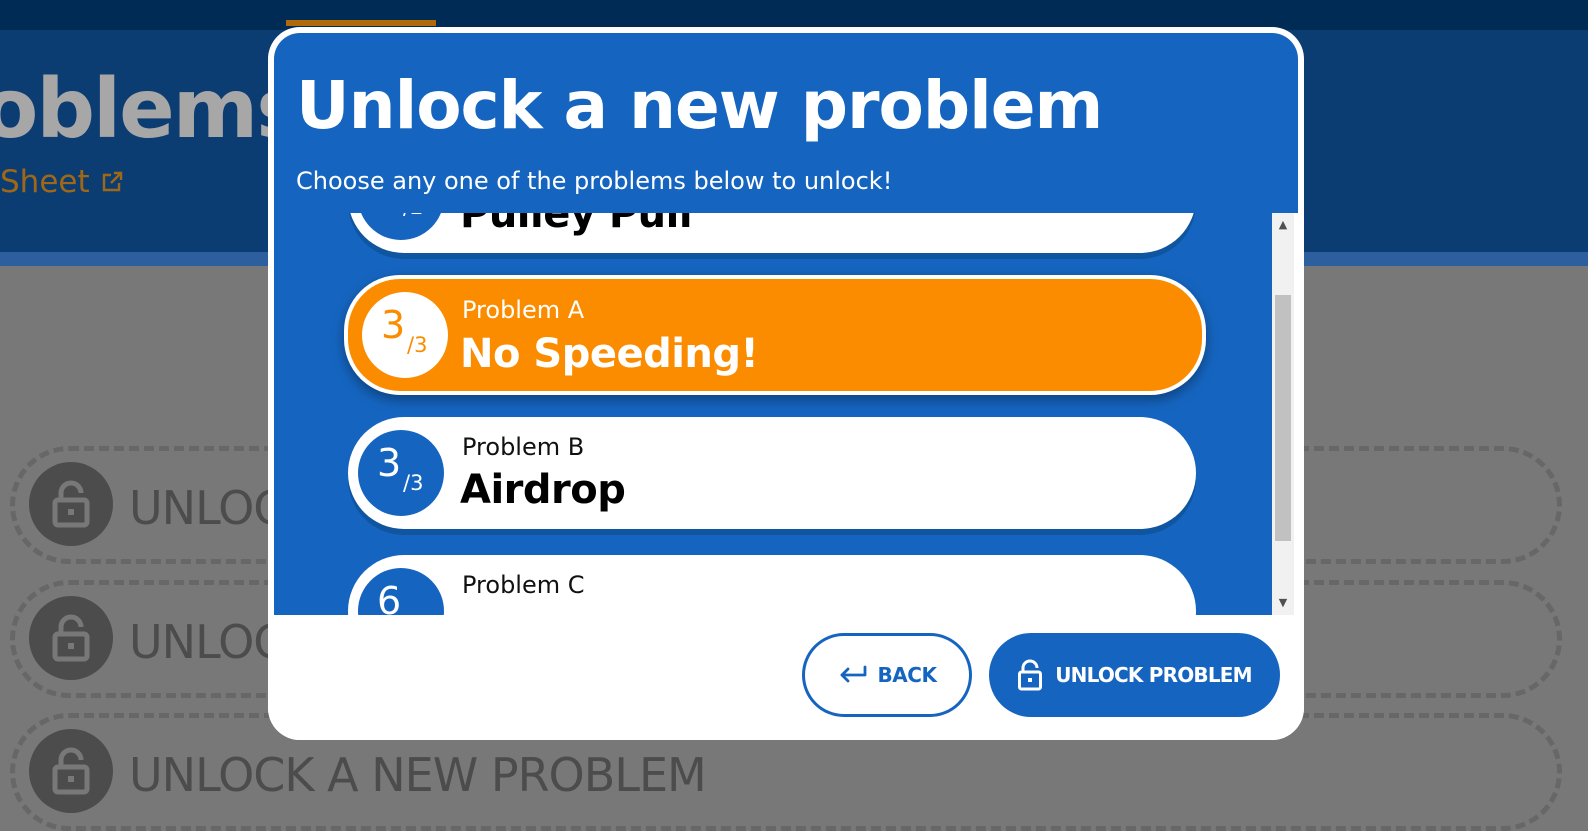  What do you see at coordinates (523, 585) in the screenshot?
I see `problem-letter: Problem C` at bounding box center [523, 585].